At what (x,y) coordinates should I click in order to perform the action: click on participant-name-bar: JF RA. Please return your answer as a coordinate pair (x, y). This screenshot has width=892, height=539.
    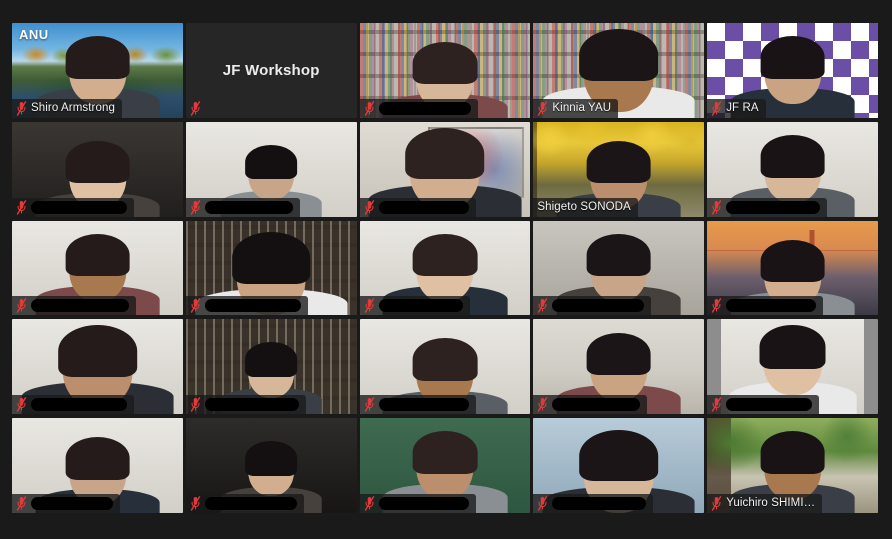
    Looking at the image, I should click on (736, 108).